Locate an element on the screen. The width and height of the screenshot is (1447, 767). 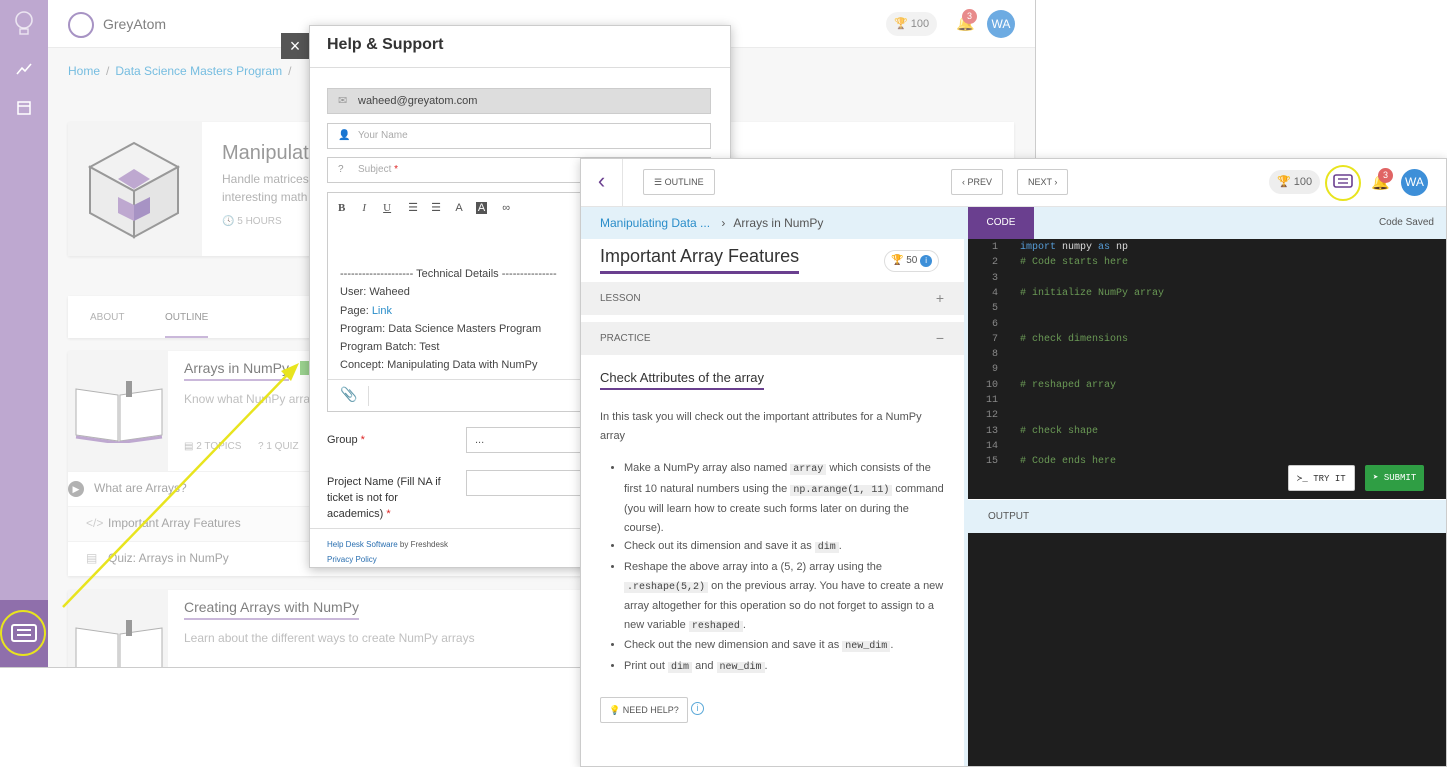
link-icon: ∞ is located at coordinates (506, 208).